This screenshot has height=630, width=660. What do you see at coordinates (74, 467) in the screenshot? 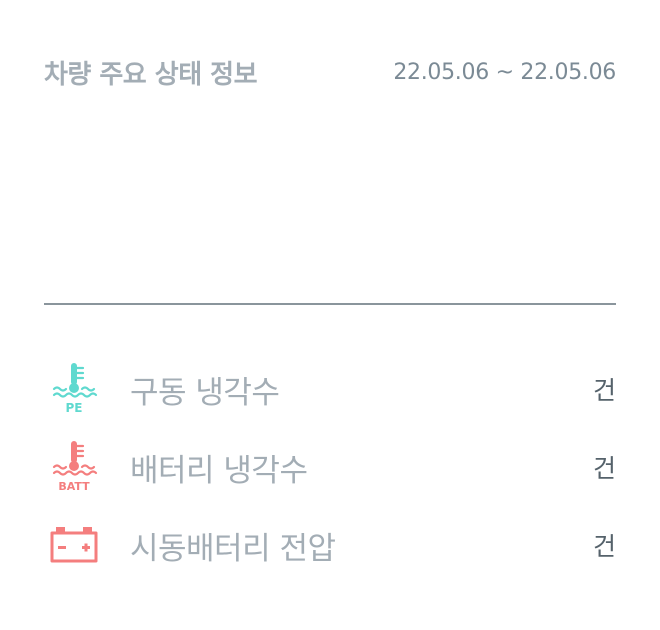
I see `battery-coolant-temp-icon: BATT` at bounding box center [74, 467].